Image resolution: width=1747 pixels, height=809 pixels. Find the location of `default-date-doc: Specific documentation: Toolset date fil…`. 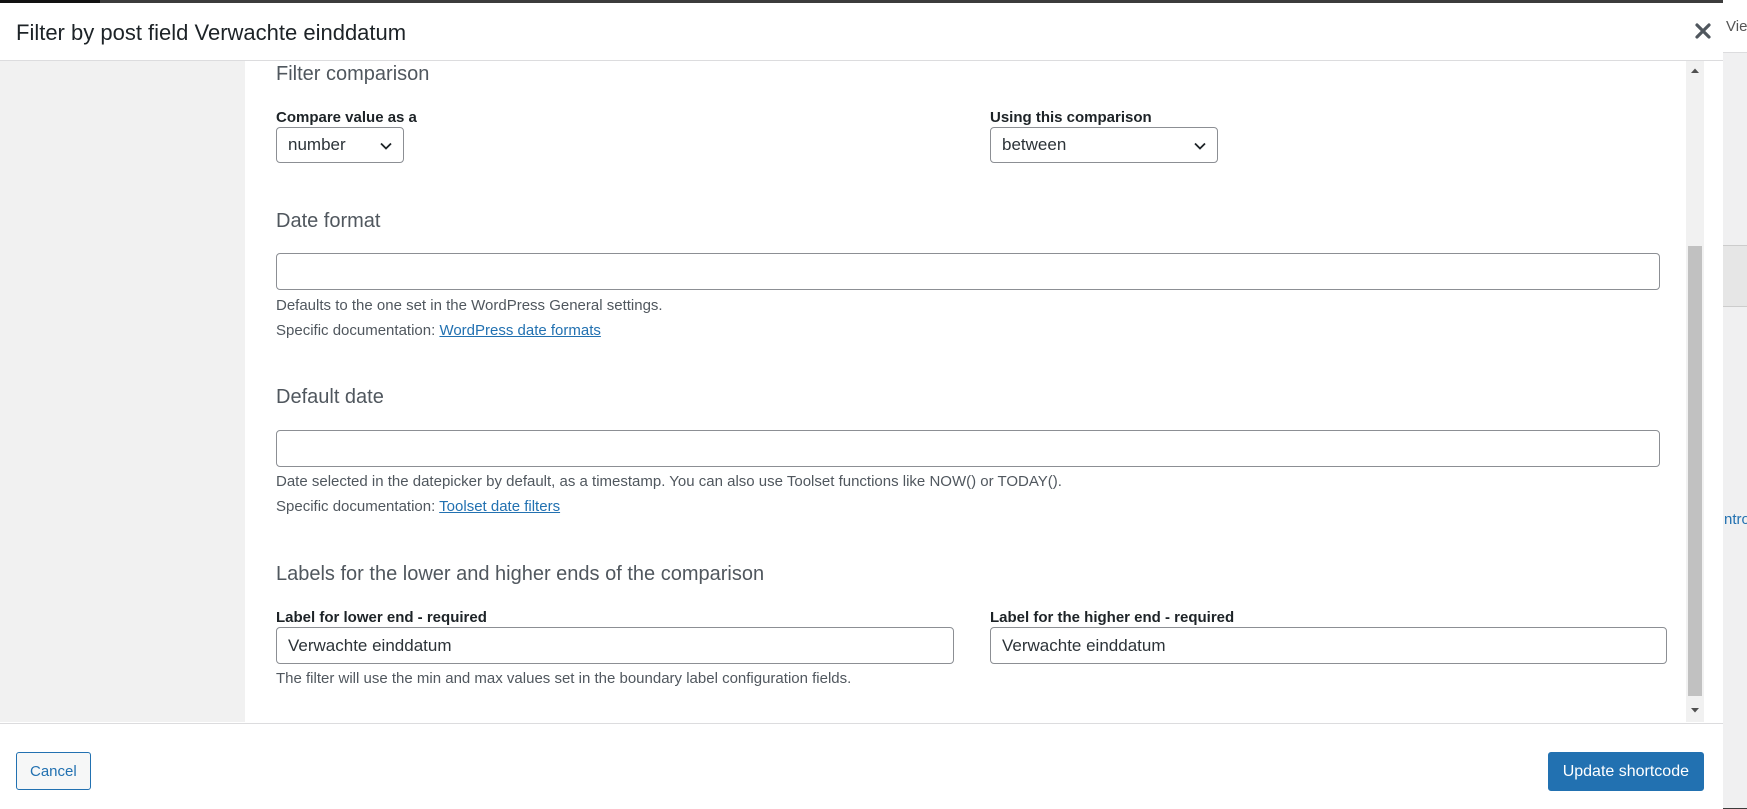

default-date-doc: Specific documentation: Toolset date fil… is located at coordinates (418, 506).